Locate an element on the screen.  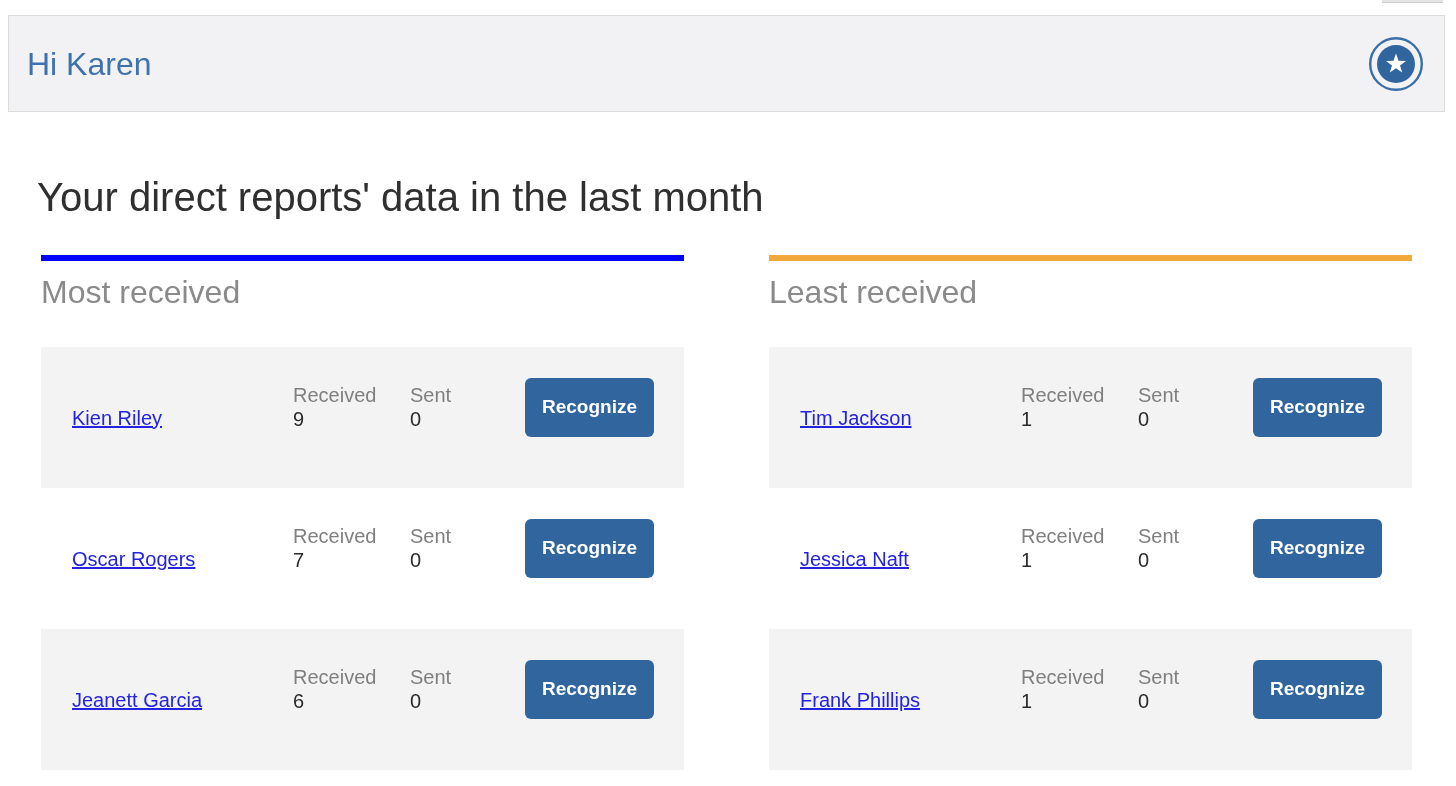
stat-value: 6 is located at coordinates (299, 701).